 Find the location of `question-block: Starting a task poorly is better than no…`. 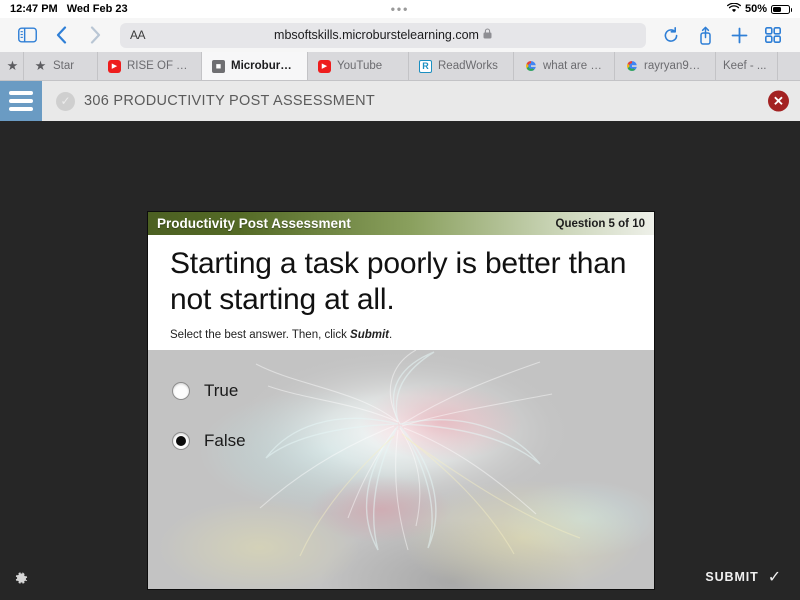

question-block: Starting a task poorly is better than no… is located at coordinates (401, 292).